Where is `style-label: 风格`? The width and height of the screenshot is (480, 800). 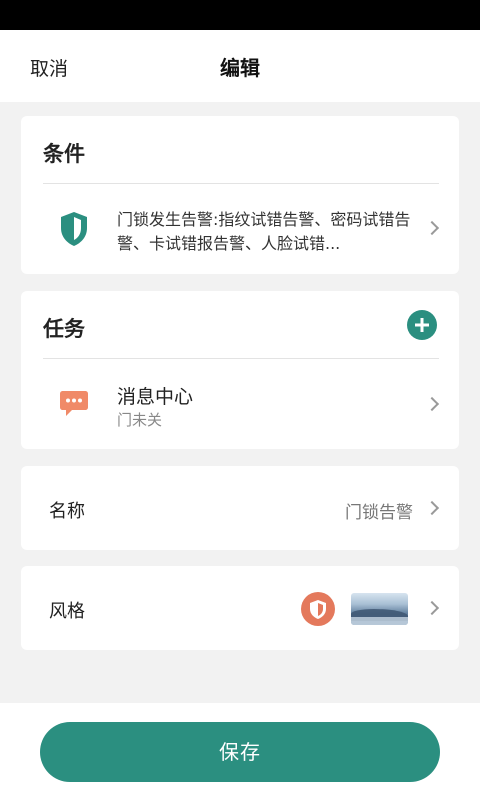
style-label: 风格 is located at coordinates (67, 611).